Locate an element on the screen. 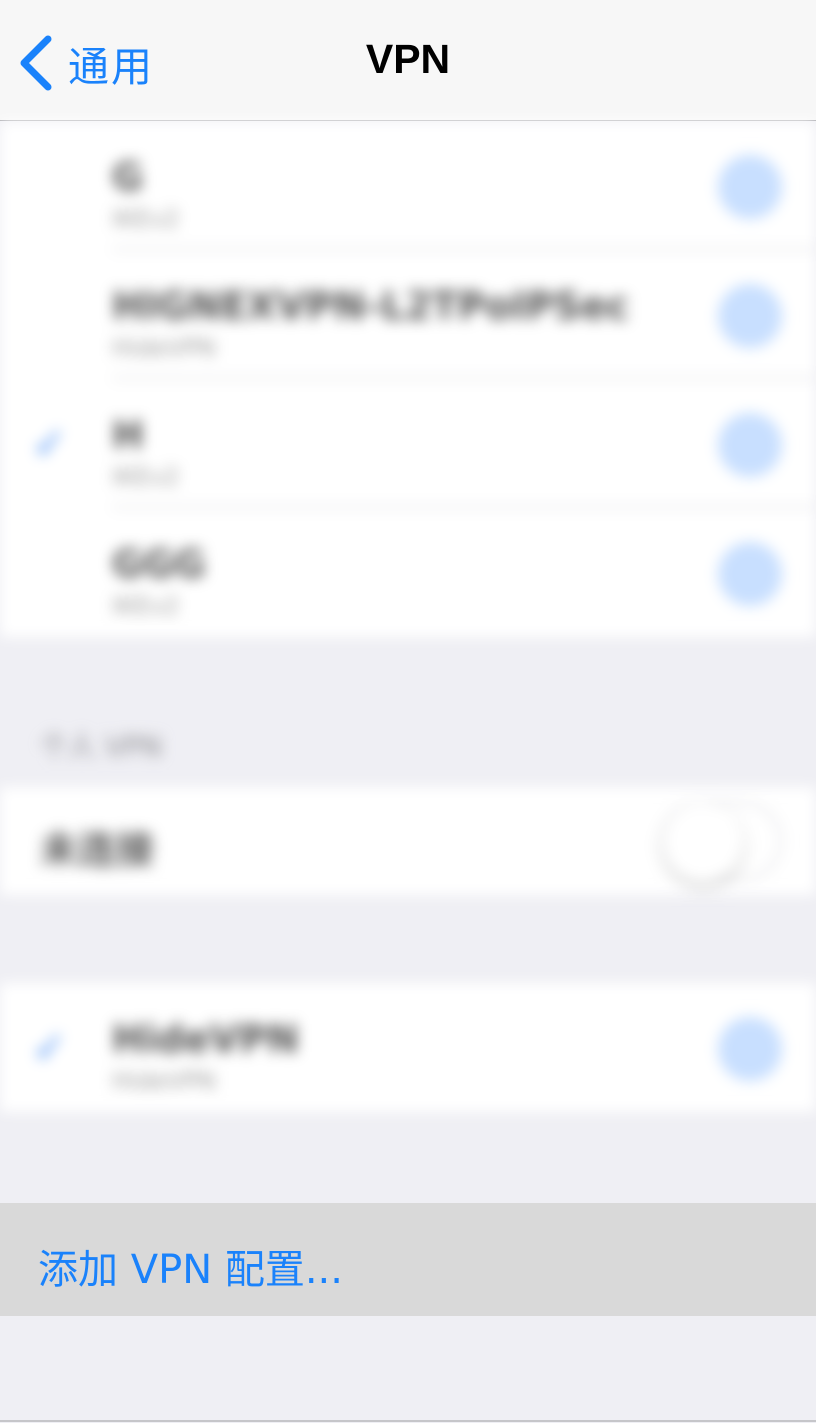  page-title: VPN is located at coordinates (408, 59).